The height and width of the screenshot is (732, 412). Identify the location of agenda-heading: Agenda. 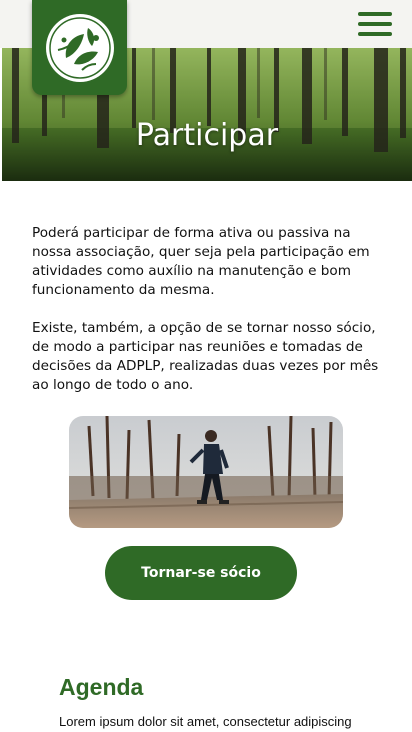
(101, 687).